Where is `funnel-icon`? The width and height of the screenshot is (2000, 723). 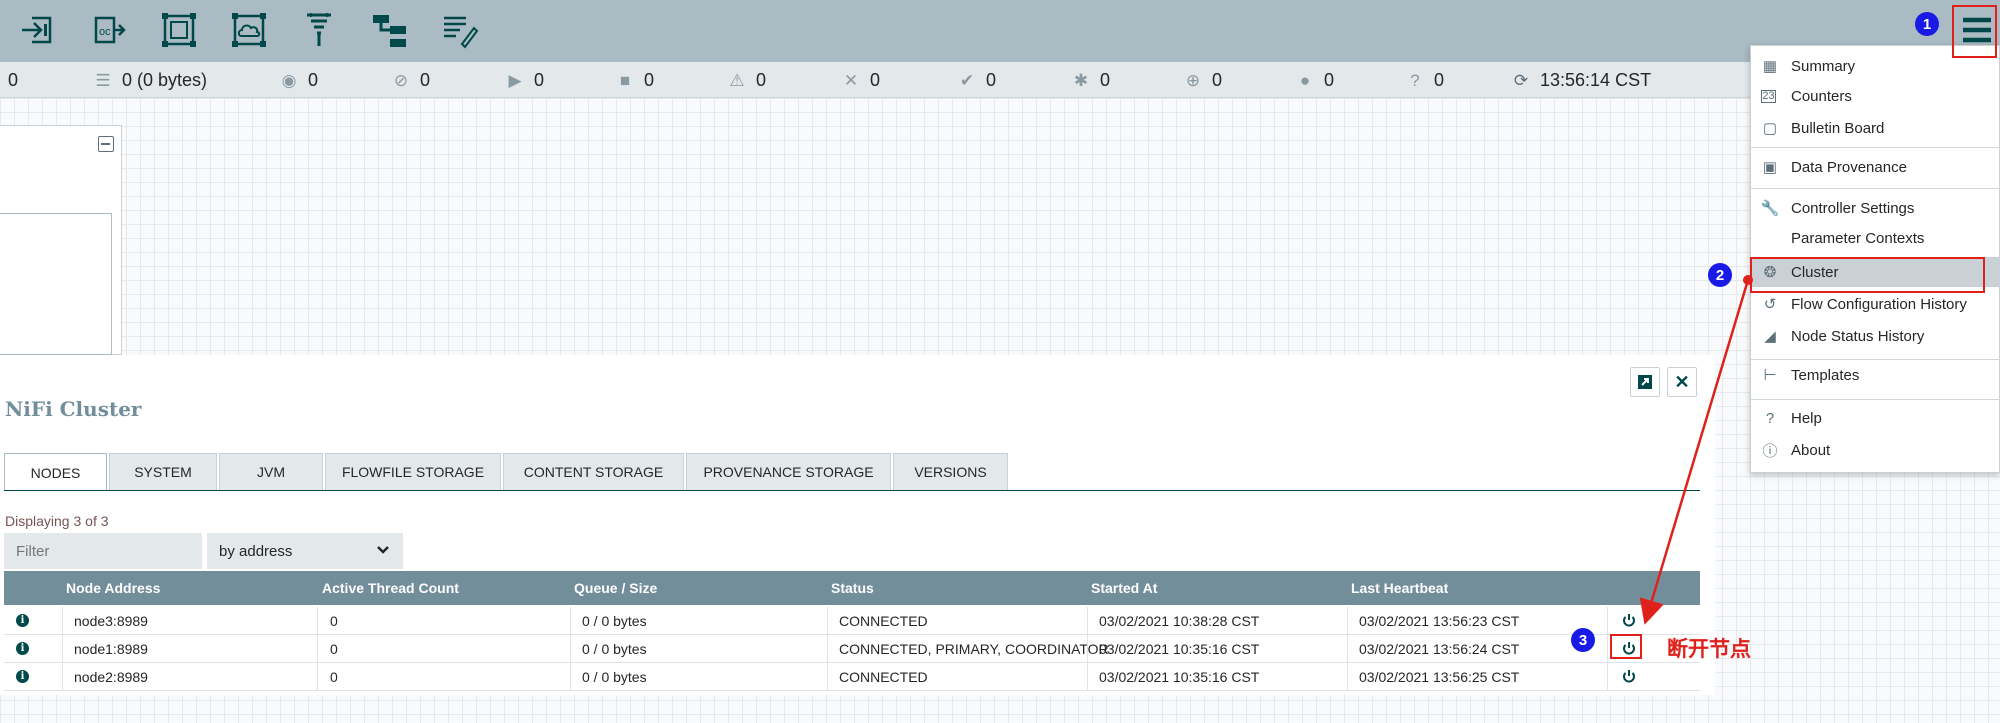
funnel-icon is located at coordinates (319, 30).